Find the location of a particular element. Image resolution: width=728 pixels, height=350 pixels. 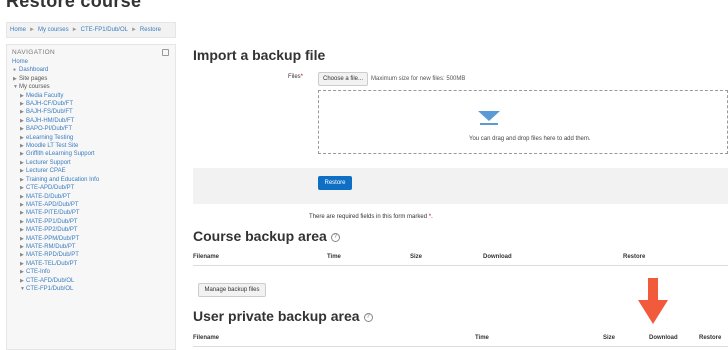

nav-course-item: ▶ MATE-RPD/Dub/PT is located at coordinates (91, 255).